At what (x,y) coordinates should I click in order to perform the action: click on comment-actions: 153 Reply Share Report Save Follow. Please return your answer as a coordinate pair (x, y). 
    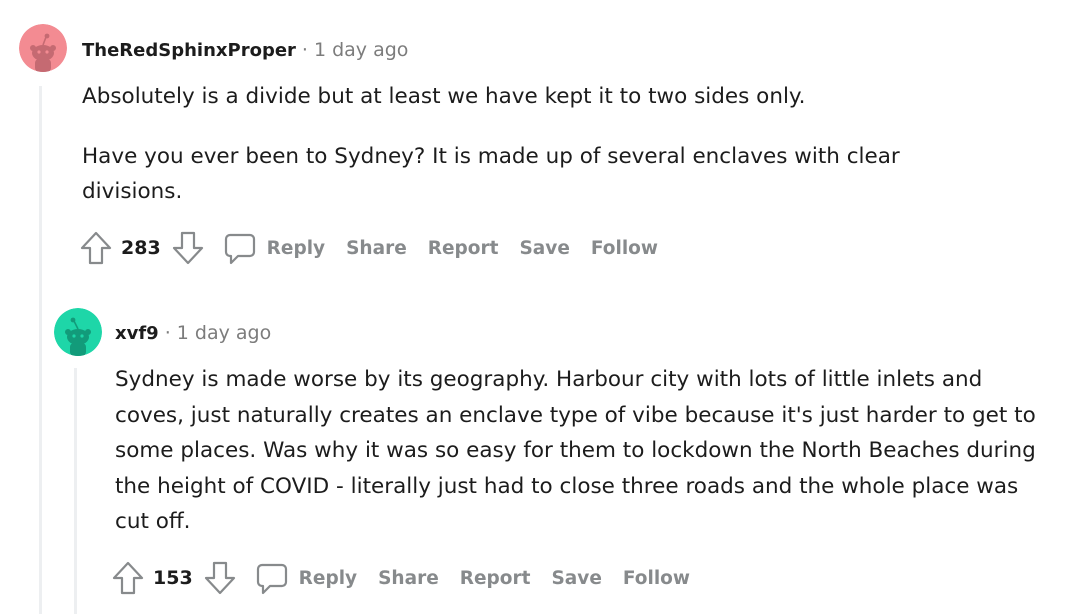
    Looking at the image, I should click on (400, 578).